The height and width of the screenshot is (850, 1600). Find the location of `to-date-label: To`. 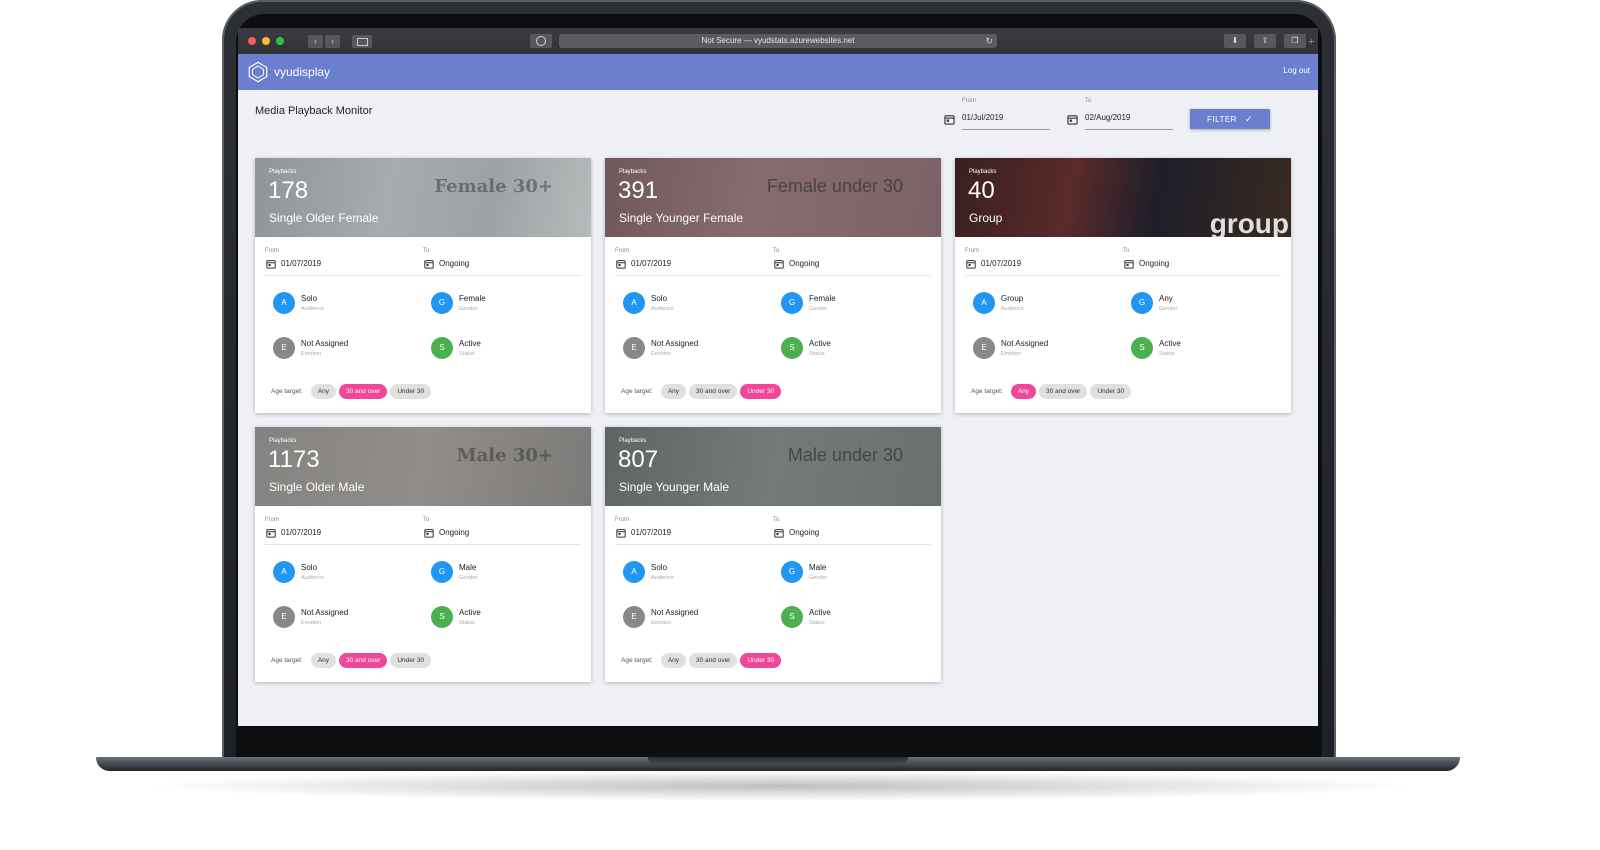

to-date-label: To is located at coordinates (1088, 101).